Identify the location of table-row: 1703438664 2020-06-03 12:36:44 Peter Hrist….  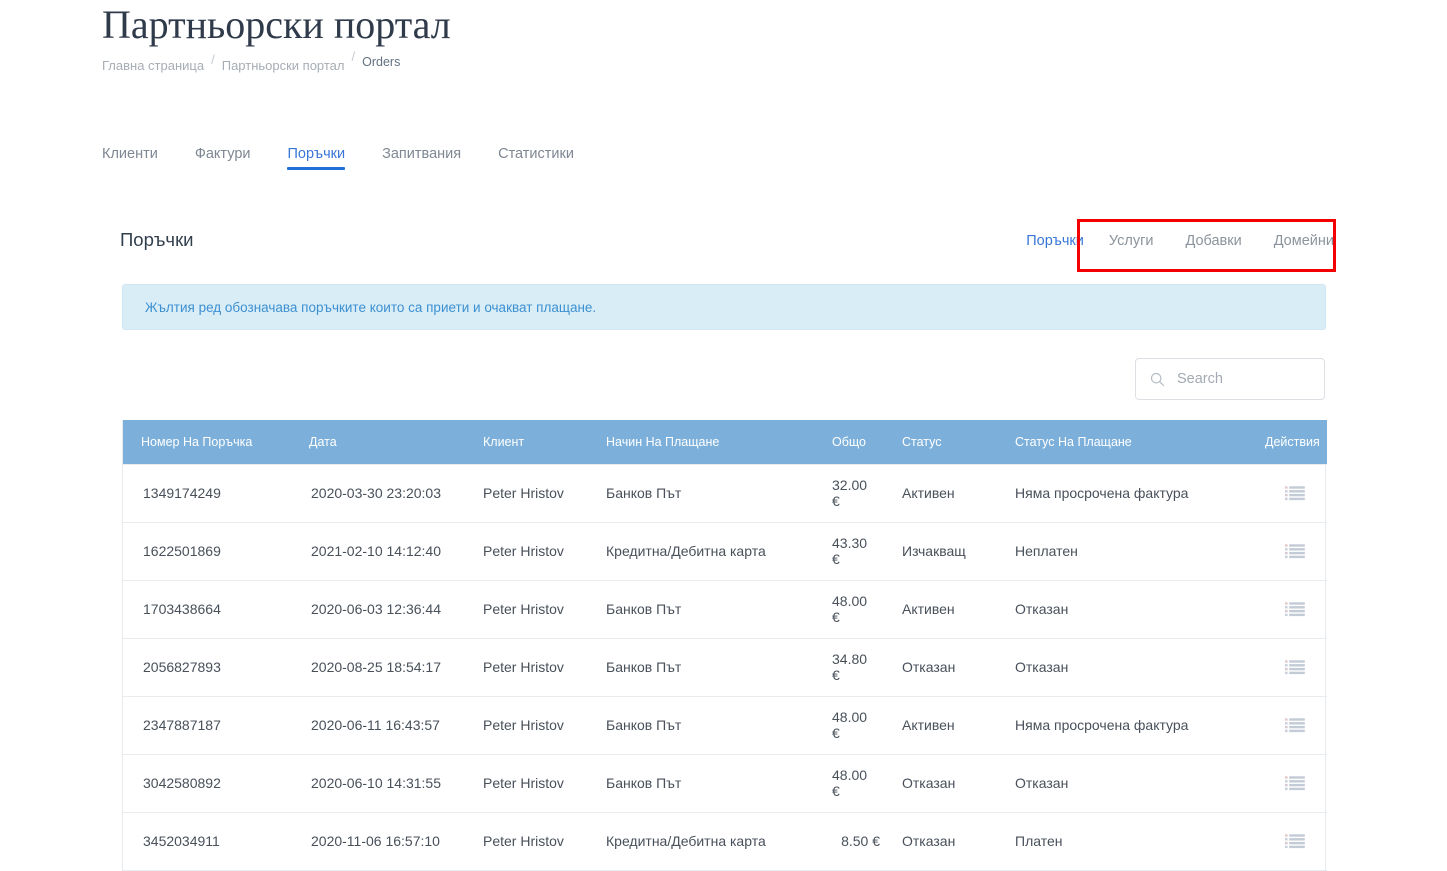
(725, 609).